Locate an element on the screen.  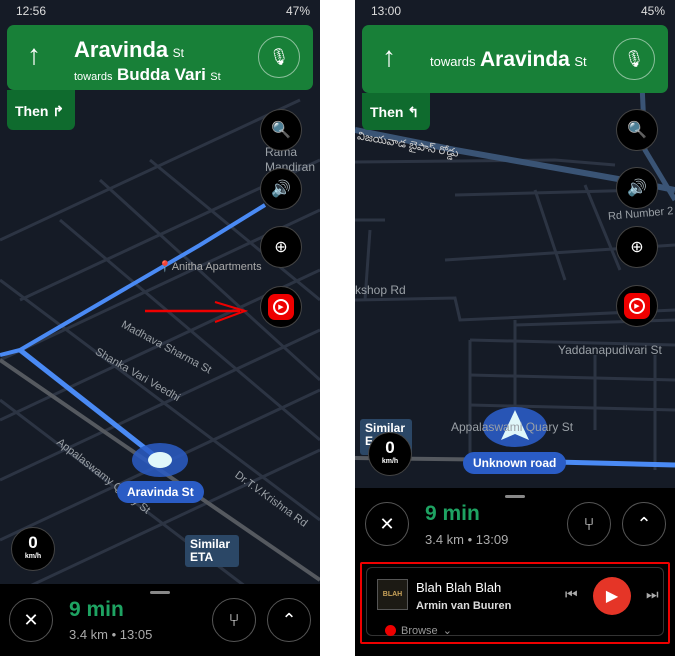
play-icon: ▶ is located at coordinates (612, 596).